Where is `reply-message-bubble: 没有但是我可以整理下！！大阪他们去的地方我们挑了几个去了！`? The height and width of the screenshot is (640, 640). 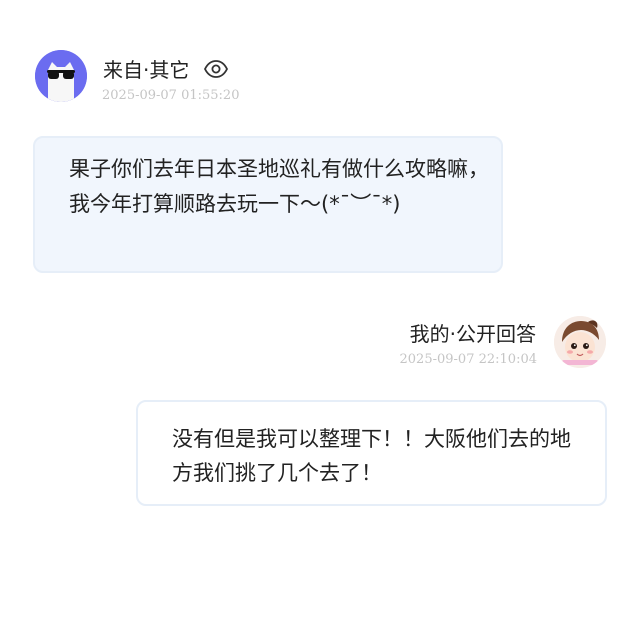 reply-message-bubble: 没有但是我可以整理下！！大阪他们去的地方我们挑了几个去了！ is located at coordinates (371, 453).